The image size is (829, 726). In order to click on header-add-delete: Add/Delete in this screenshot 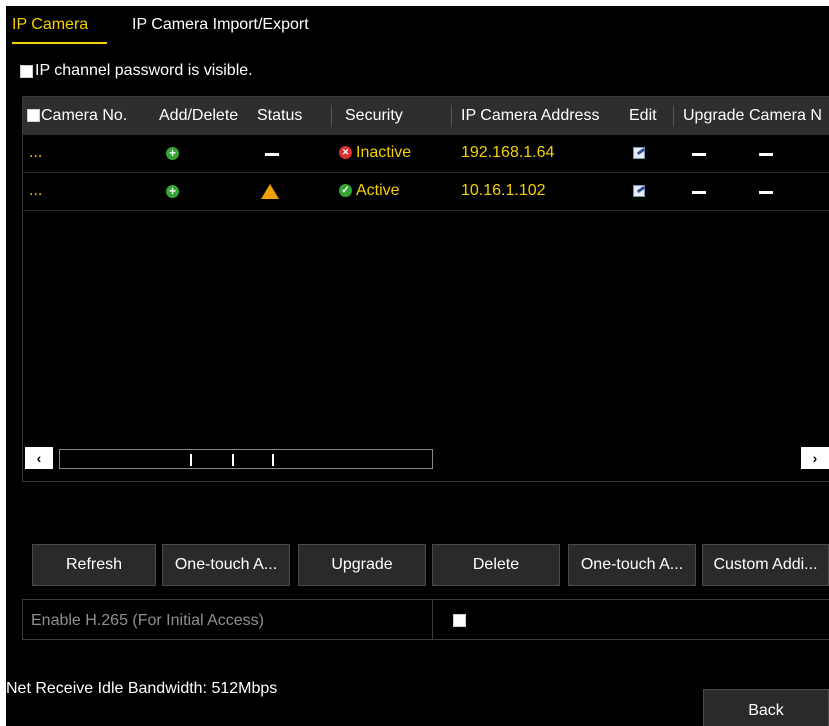, I will do `click(198, 116)`.